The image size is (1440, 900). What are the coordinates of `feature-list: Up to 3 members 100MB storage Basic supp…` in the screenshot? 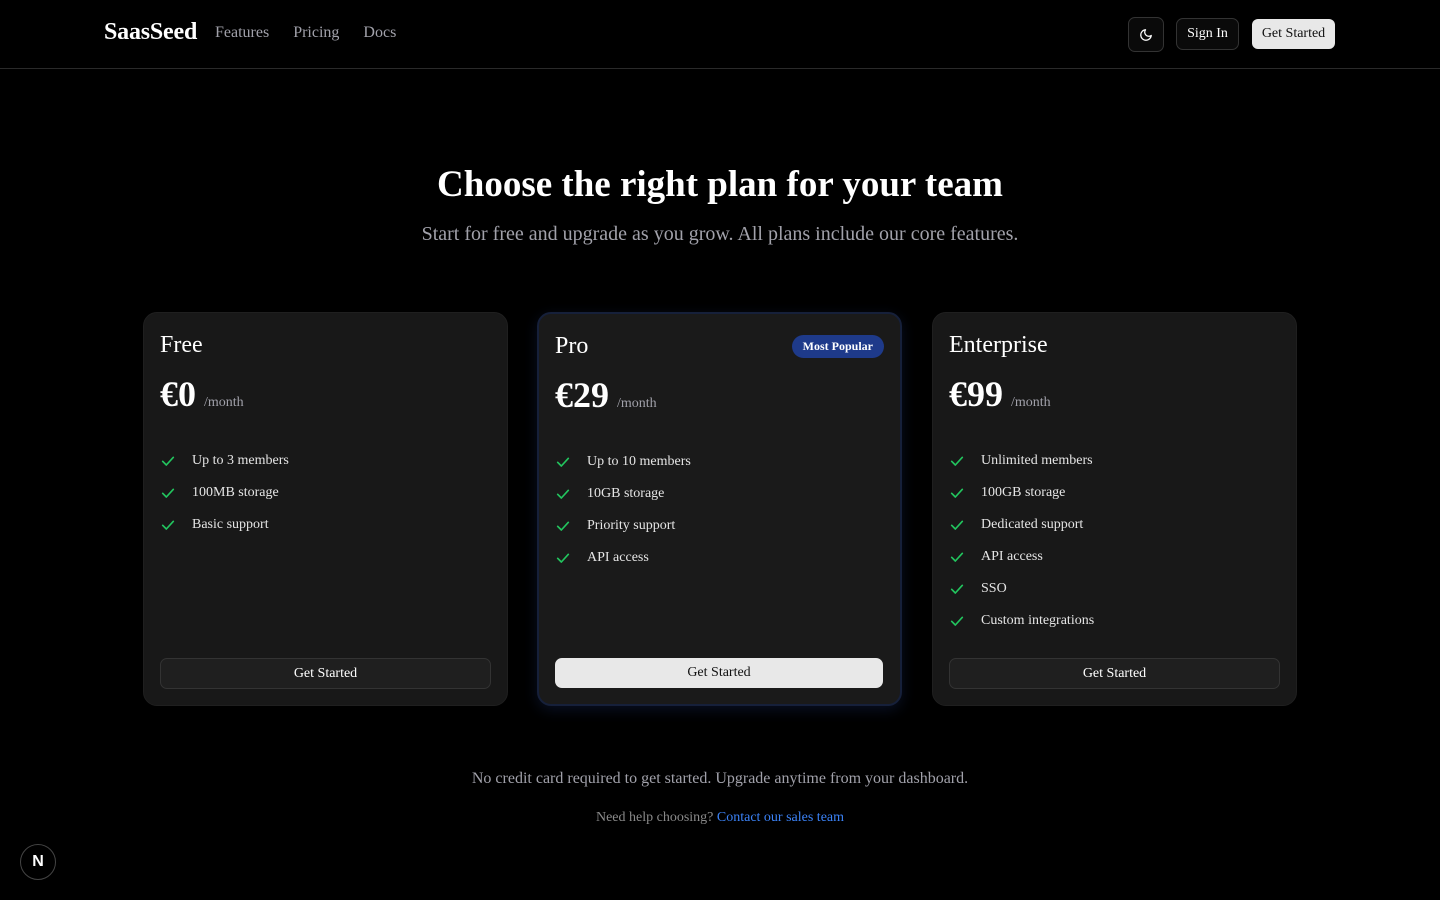 It's located at (224, 493).